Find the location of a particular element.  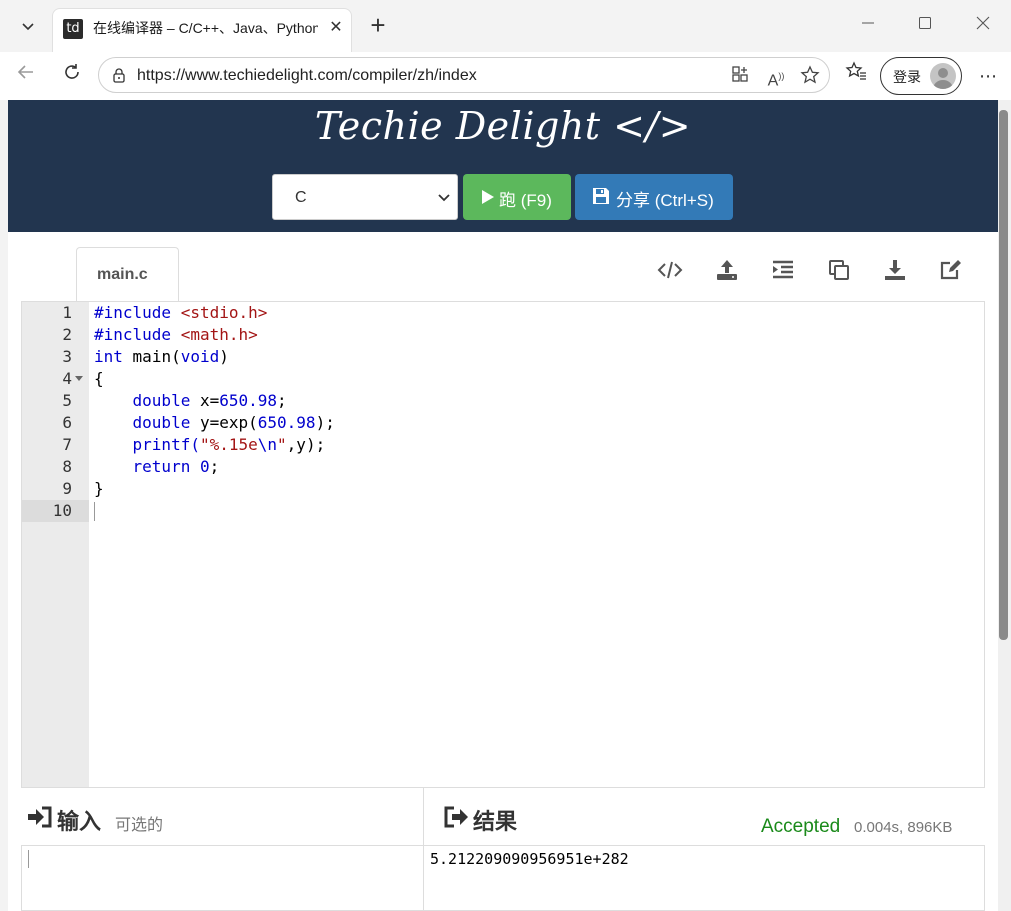

profile-login-button: 登录 is located at coordinates (921, 76).